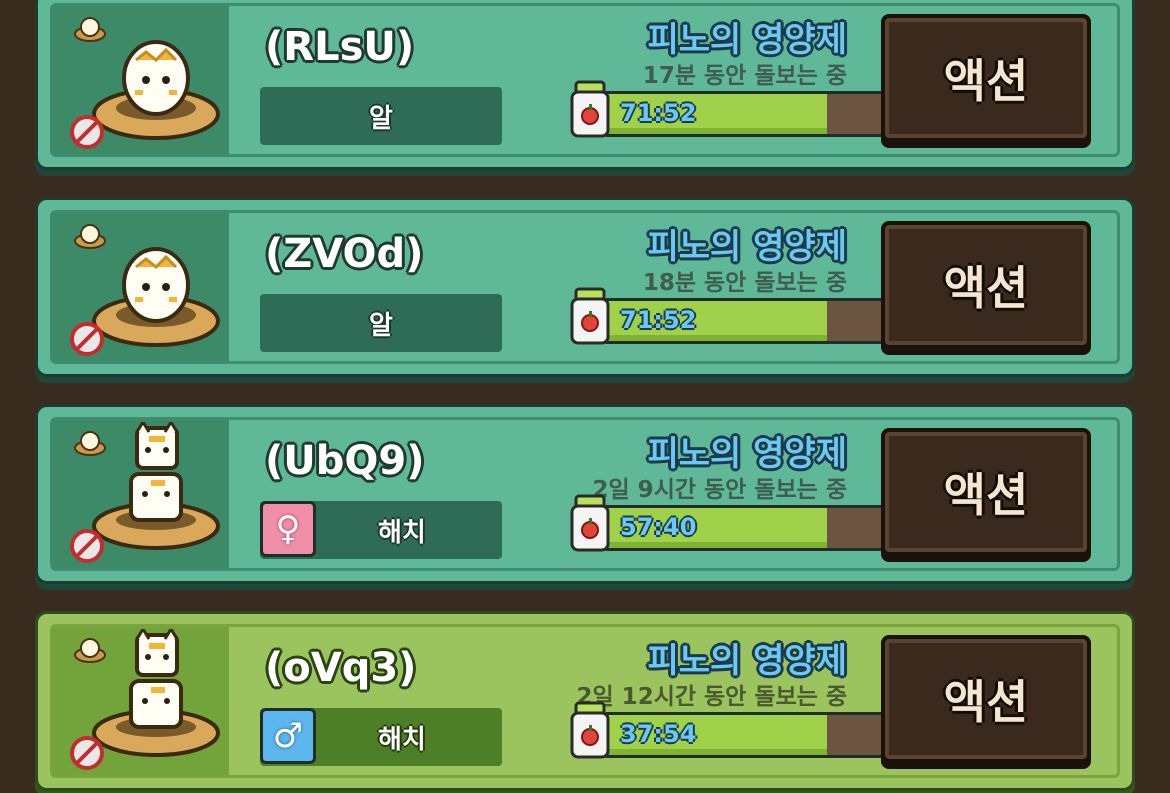 Image resolution: width=1170 pixels, height=793 pixels. Describe the element at coordinates (341, 668) in the screenshot. I see `pet-name: (oVq3)` at that location.